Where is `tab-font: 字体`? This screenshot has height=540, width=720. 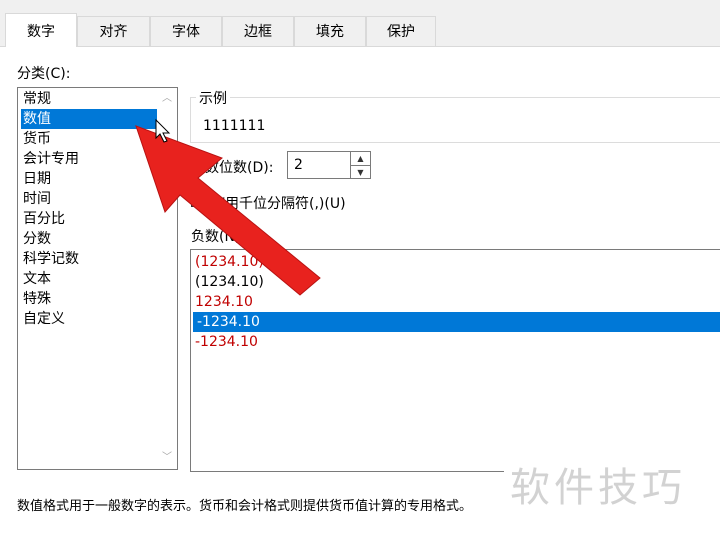 tab-font: 字体 is located at coordinates (186, 31).